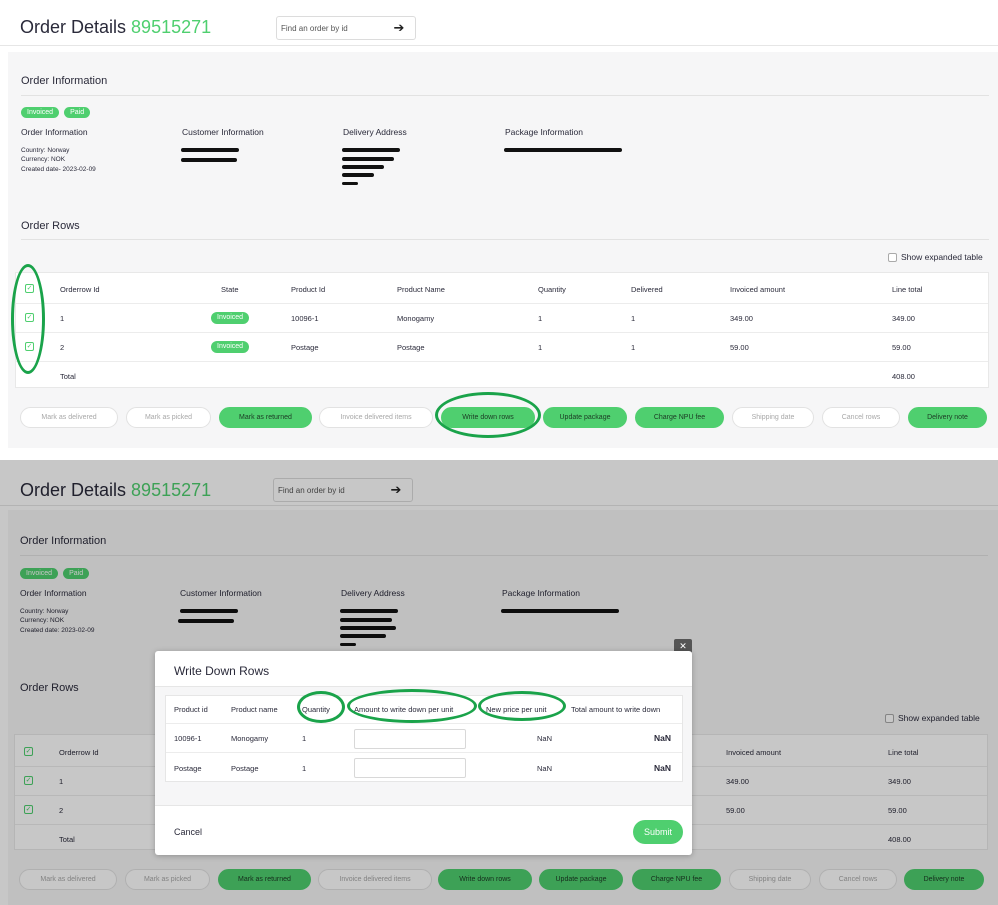  Describe the element at coordinates (499, 23) in the screenshot. I see `header-bar: Order Details 89515271 ➔` at that location.